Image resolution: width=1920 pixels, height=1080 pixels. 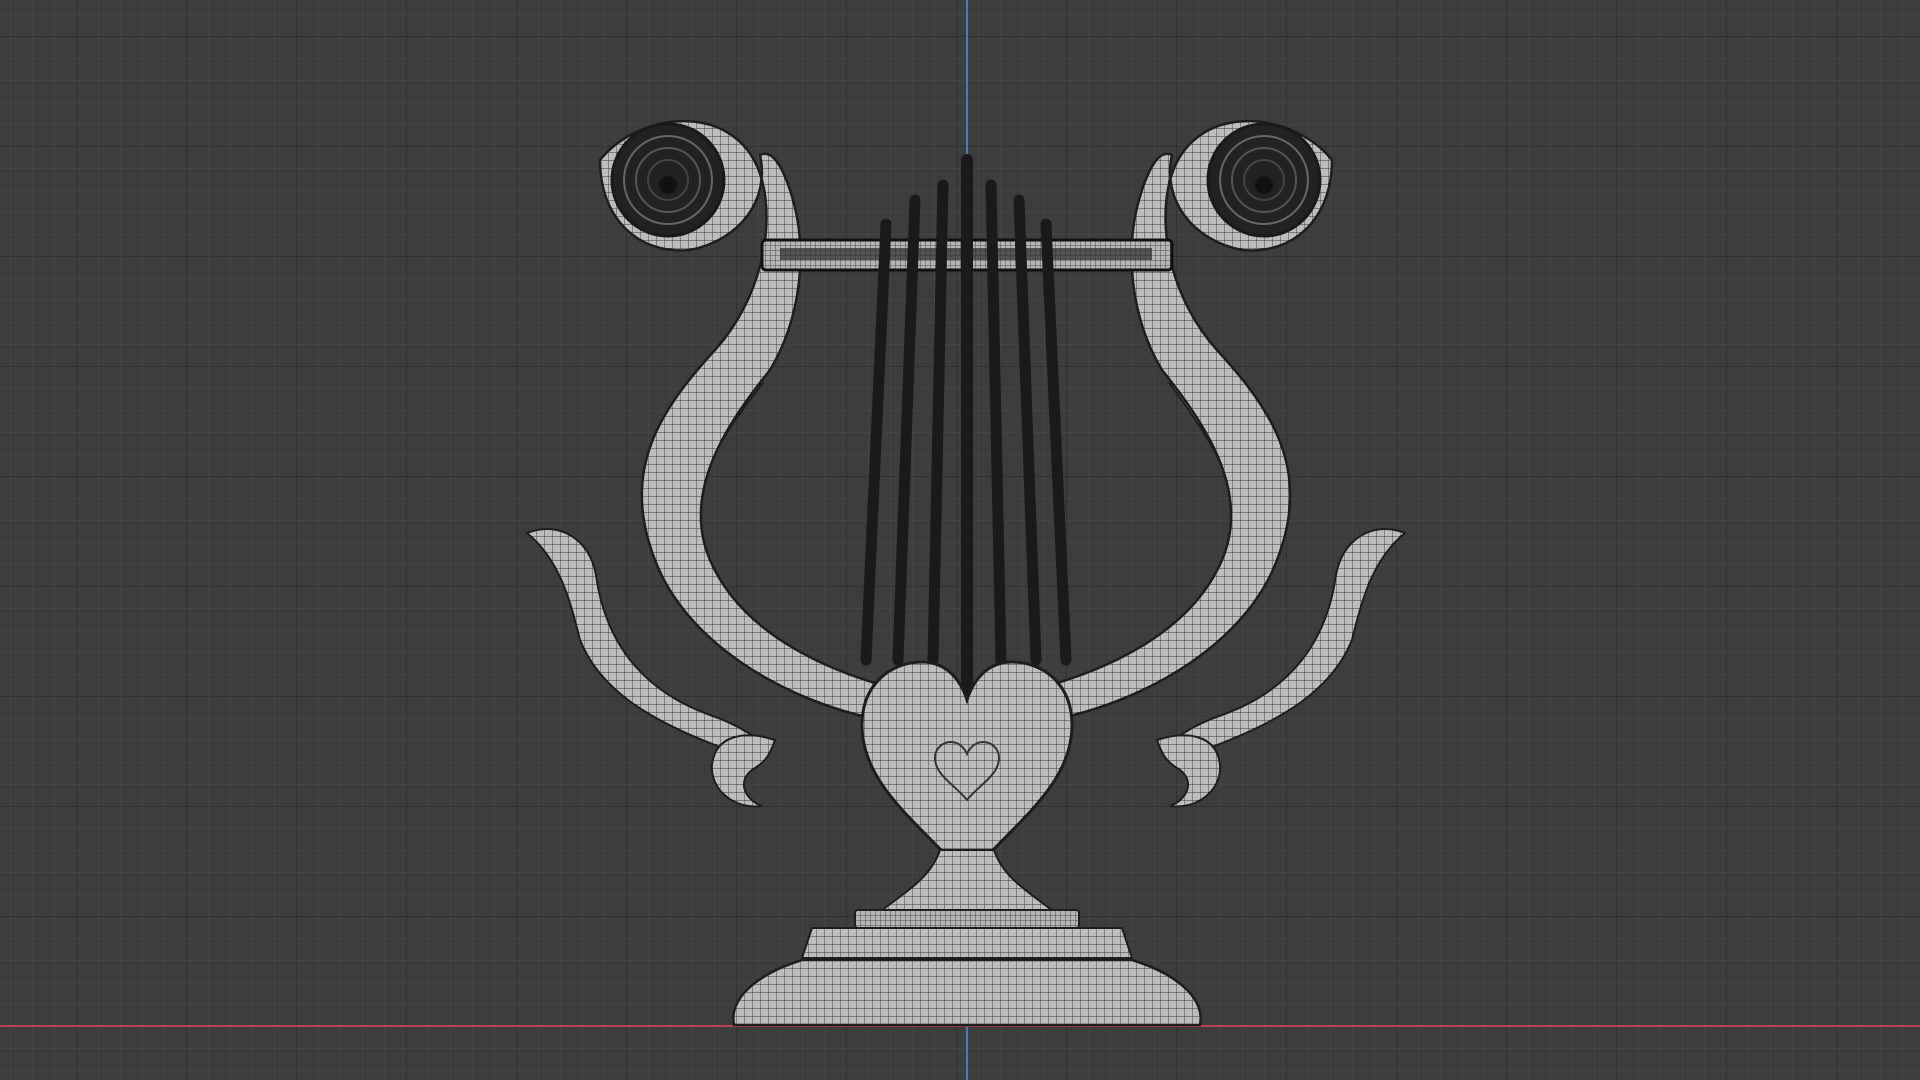 I want to click on left-scroll-spiral, so click(x=668, y=180).